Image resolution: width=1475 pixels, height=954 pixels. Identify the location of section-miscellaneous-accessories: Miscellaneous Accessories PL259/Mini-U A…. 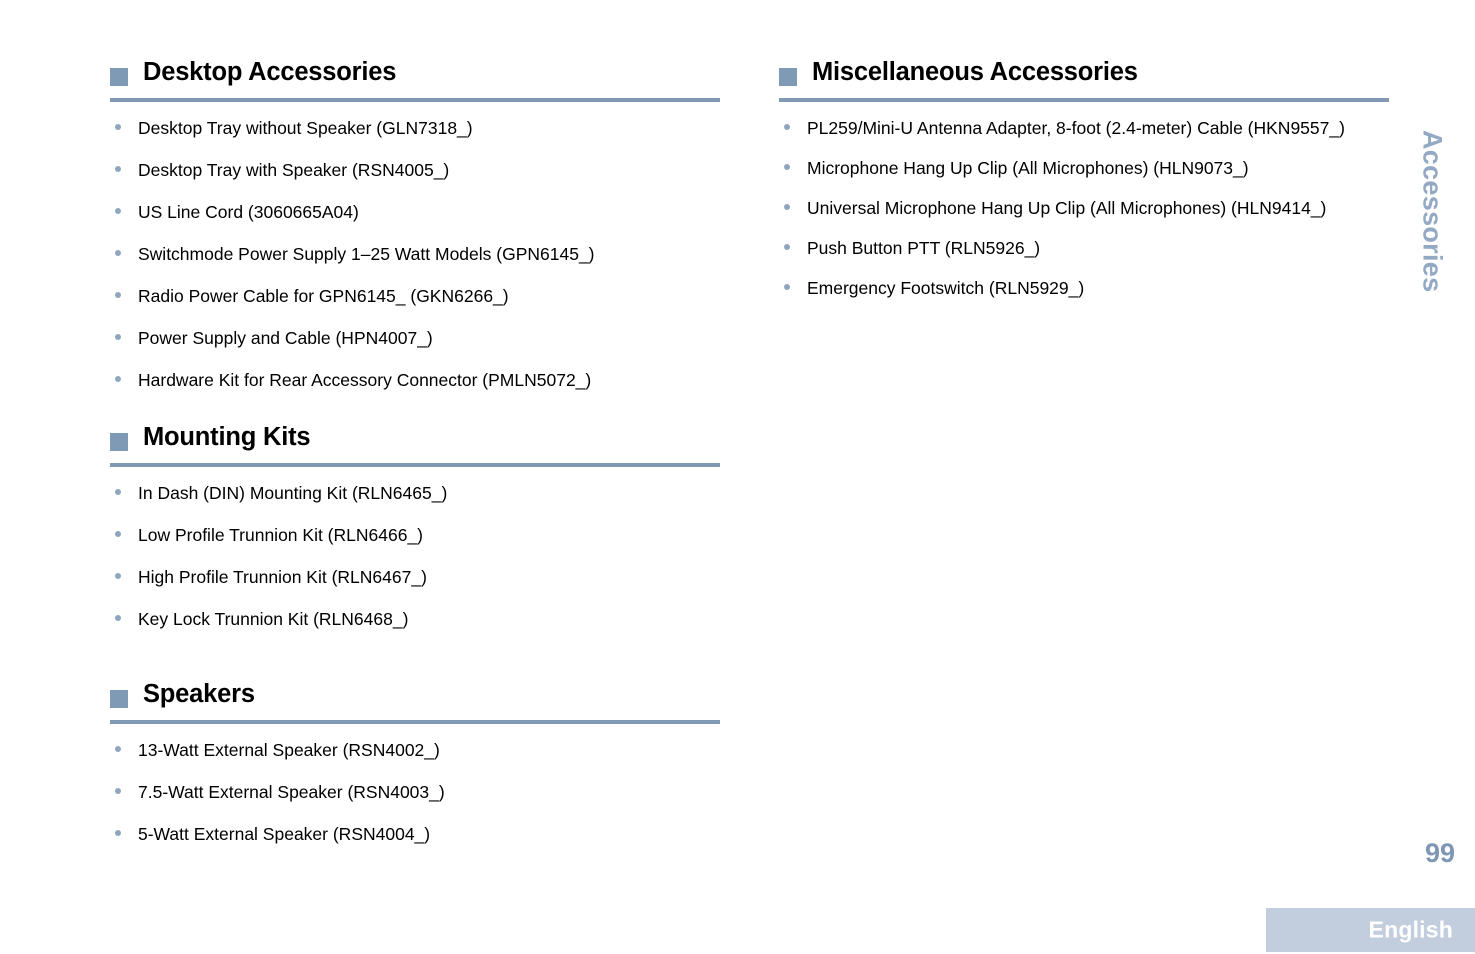
(1084, 178).